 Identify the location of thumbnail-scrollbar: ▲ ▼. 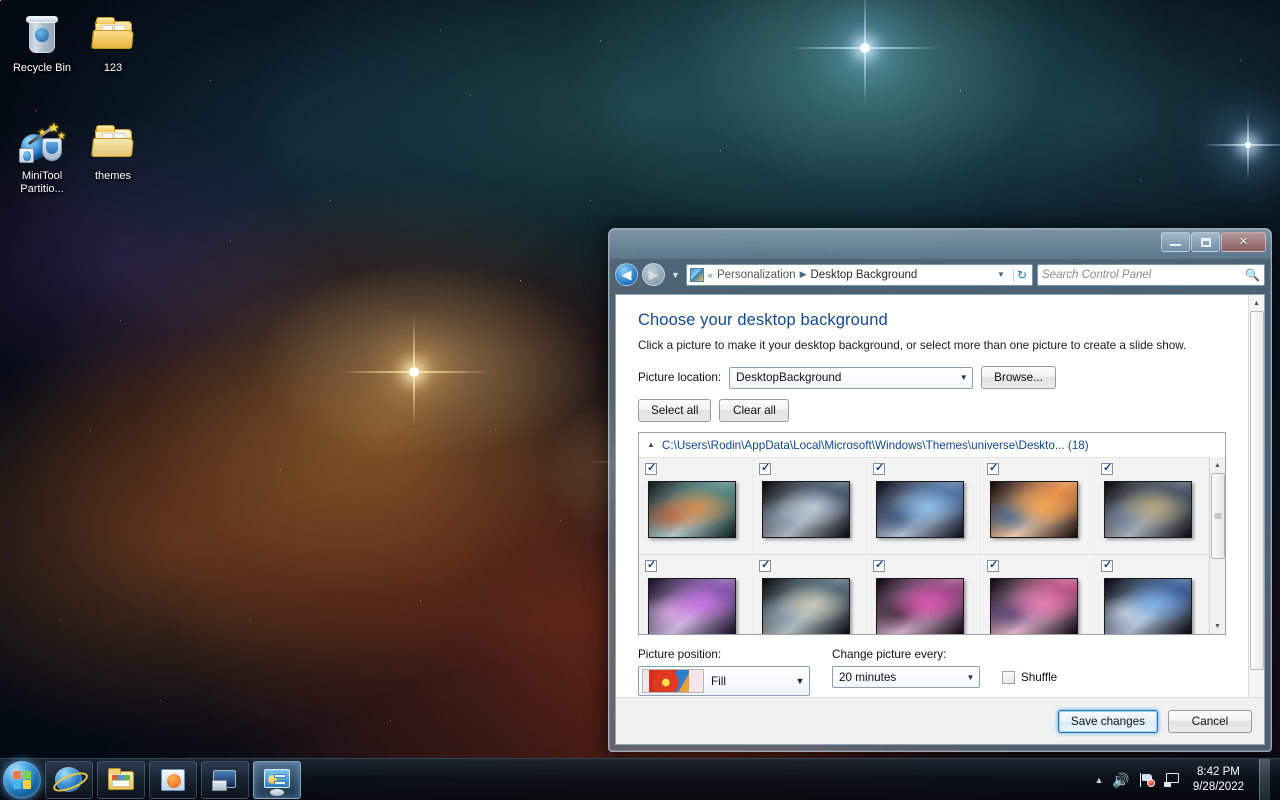
(1217, 545).